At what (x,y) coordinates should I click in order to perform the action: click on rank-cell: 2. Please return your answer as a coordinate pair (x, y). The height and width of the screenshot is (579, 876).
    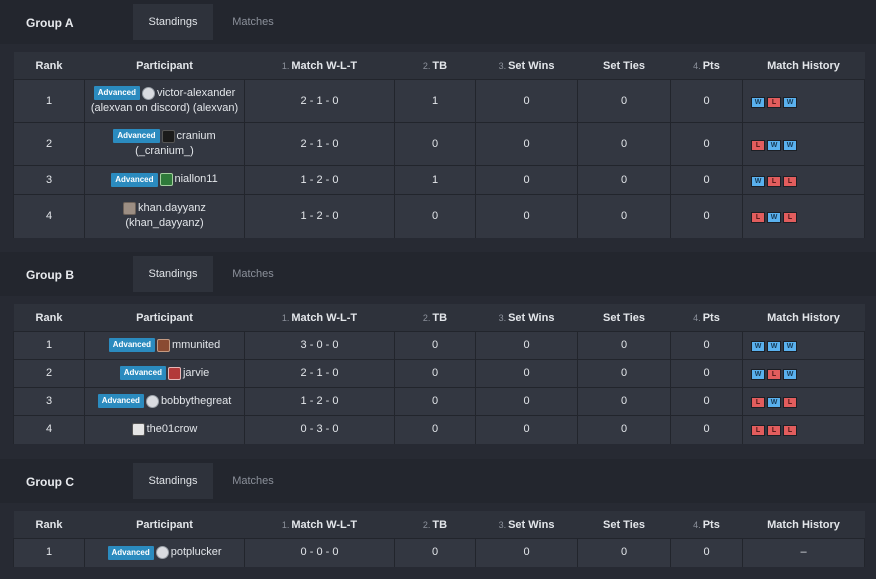
    Looking at the image, I should click on (49, 373).